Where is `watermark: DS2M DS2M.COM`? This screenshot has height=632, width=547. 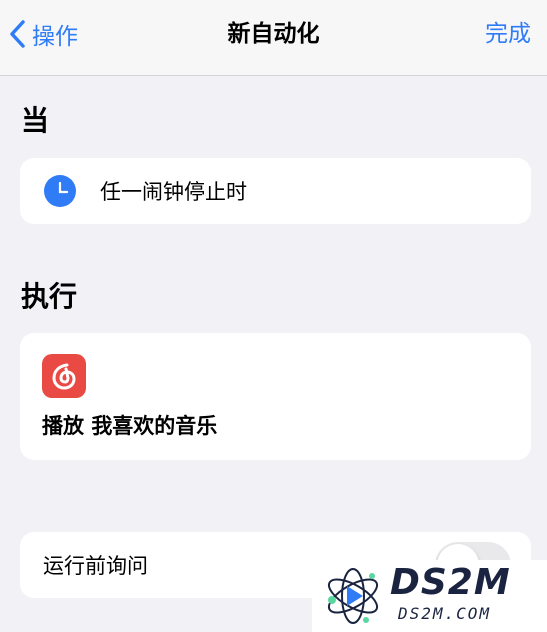 watermark: DS2M DS2M.COM is located at coordinates (429, 596).